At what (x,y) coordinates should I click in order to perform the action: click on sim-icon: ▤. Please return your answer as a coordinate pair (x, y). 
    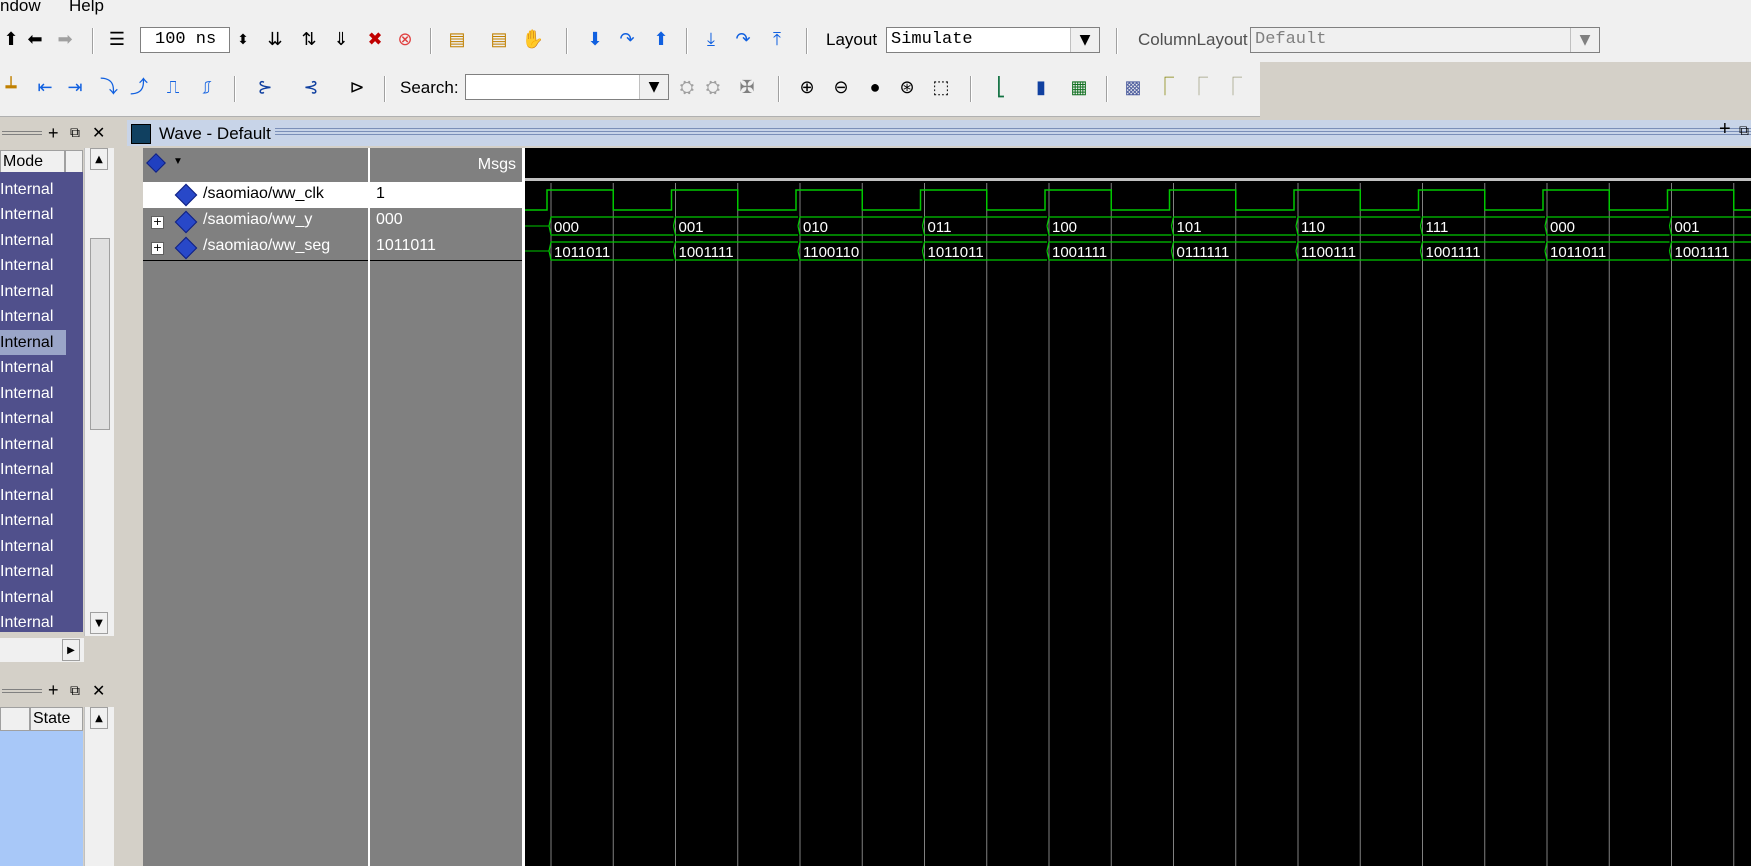
    Looking at the image, I should click on (499, 39).